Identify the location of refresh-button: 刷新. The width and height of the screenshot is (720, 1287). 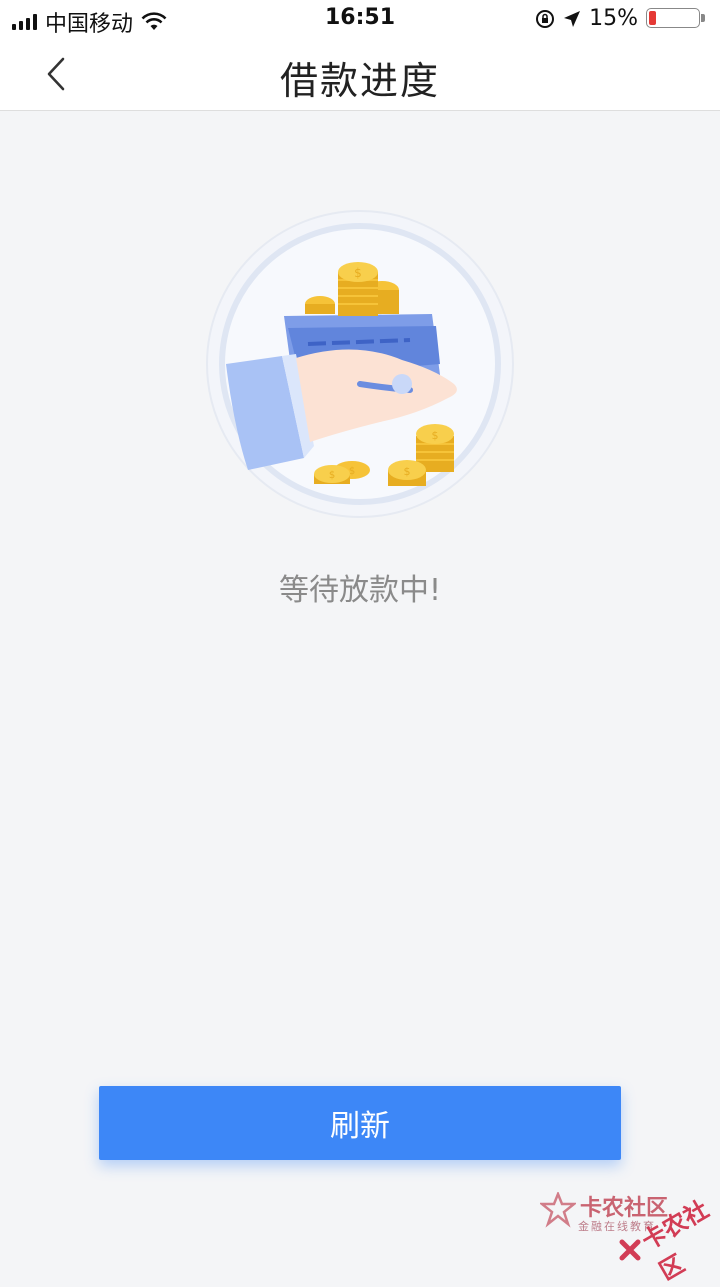
(360, 1123).